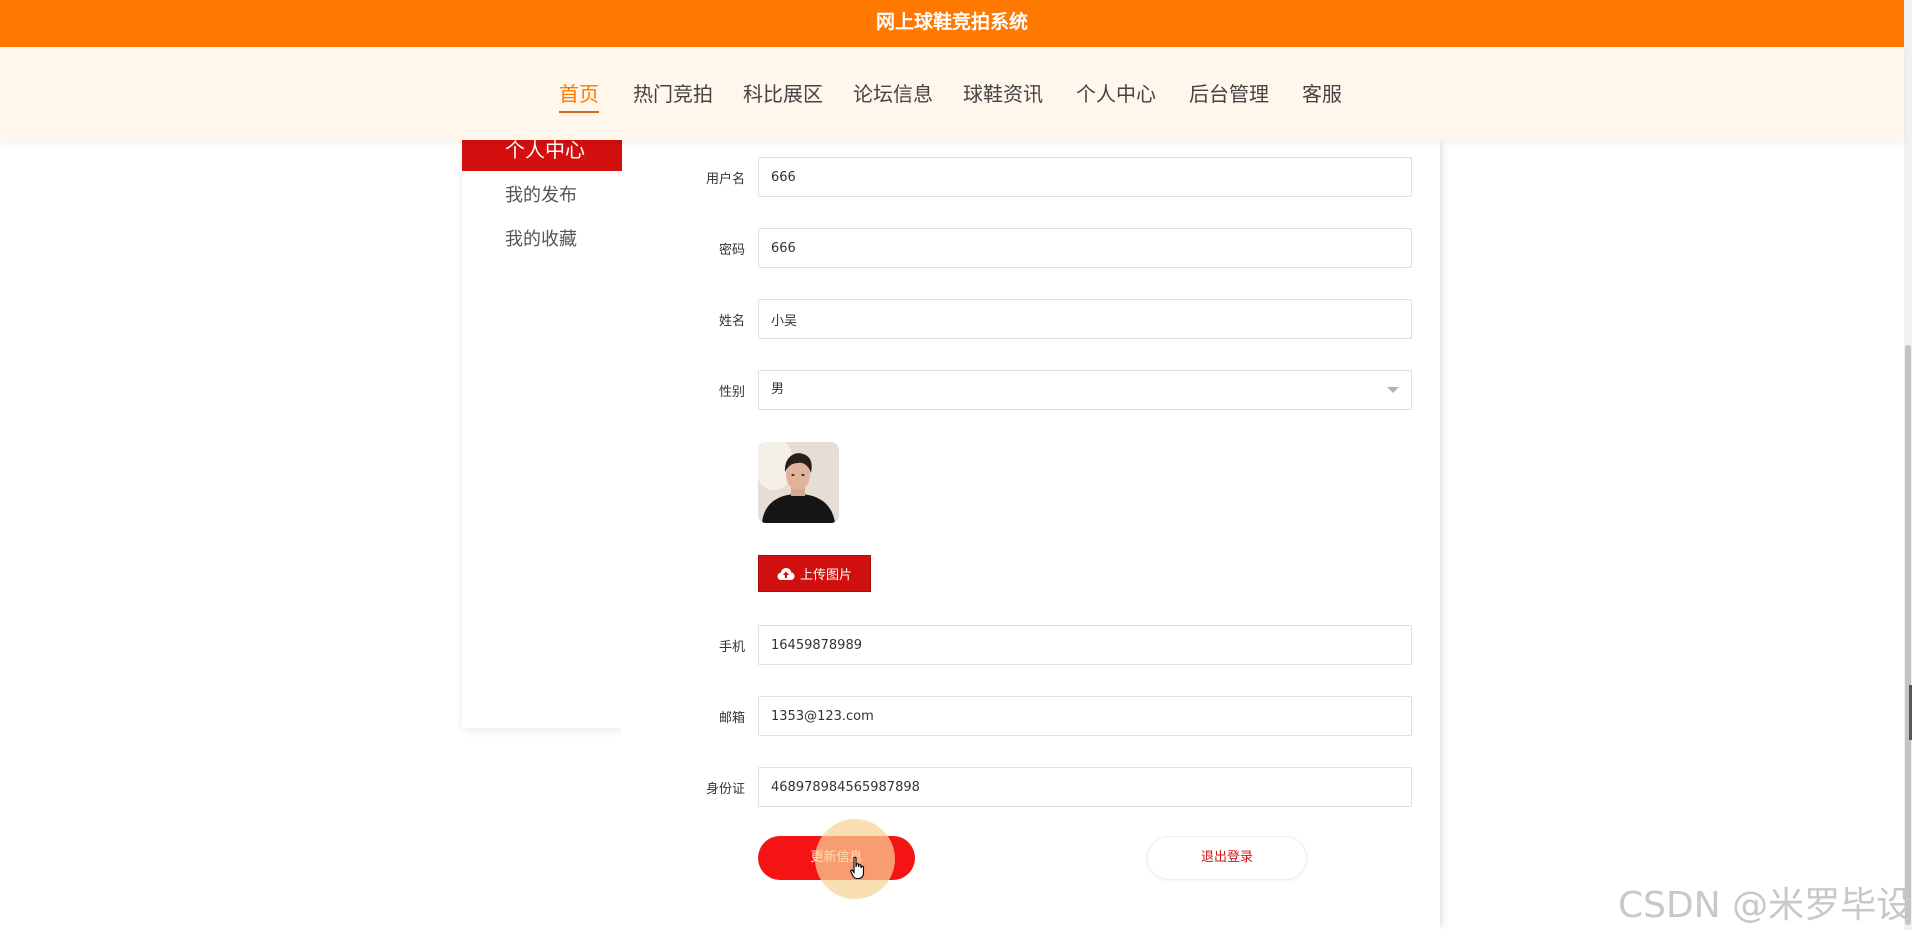 The width and height of the screenshot is (1912, 930). I want to click on nav-kobe-zone: 科比展区, so click(783, 94).